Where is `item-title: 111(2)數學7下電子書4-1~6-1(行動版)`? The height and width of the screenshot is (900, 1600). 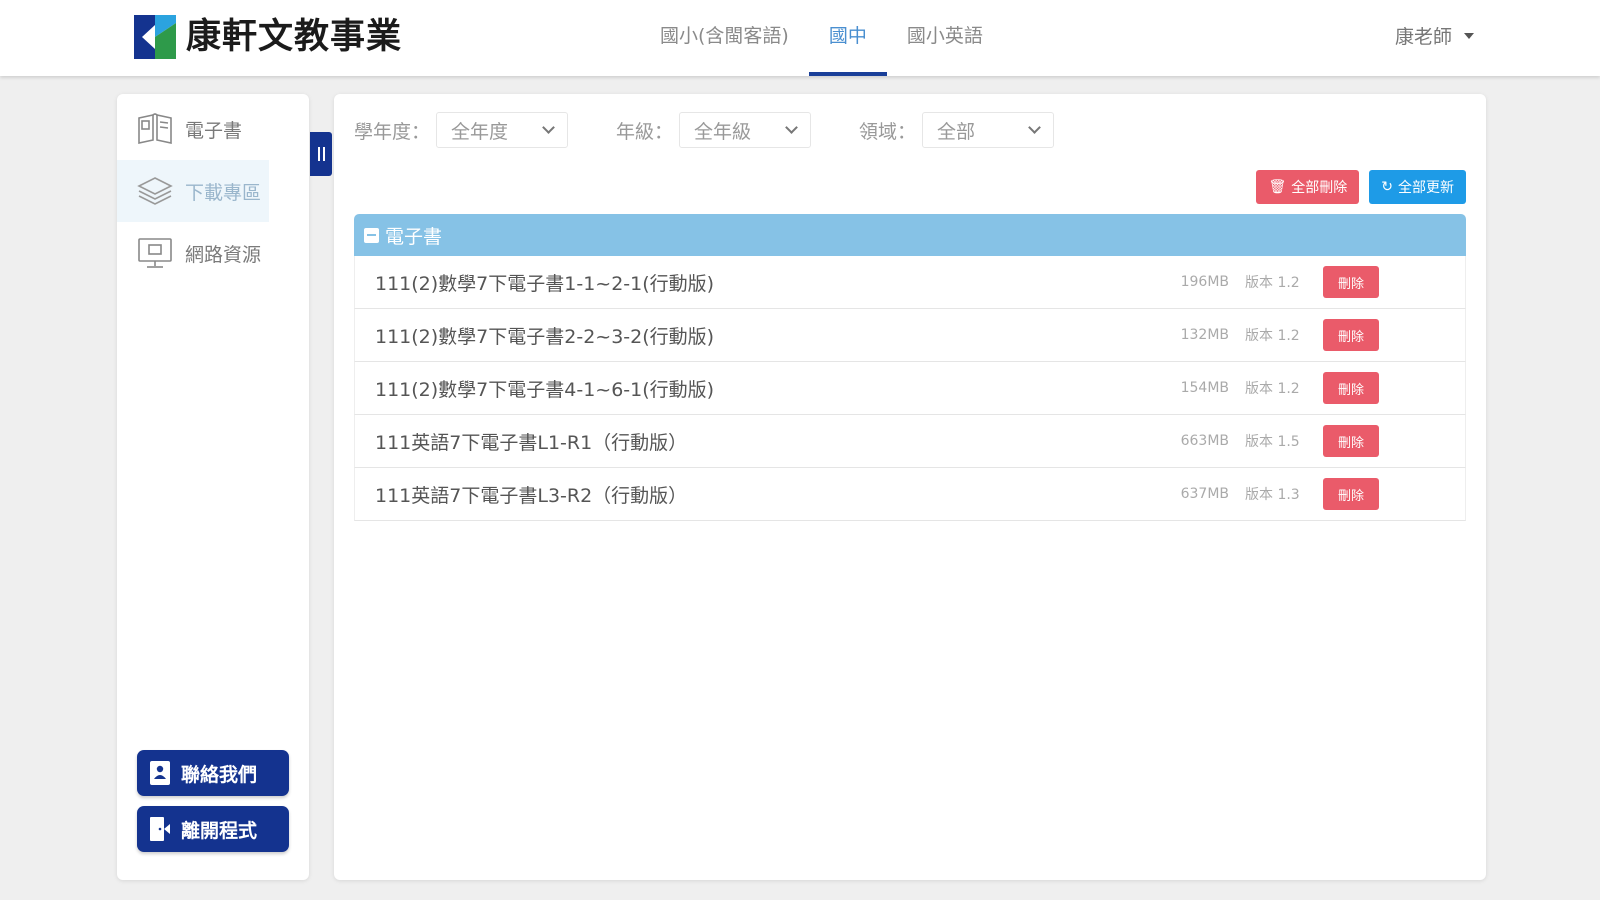 item-title: 111(2)數學7下電子書4-1~6-1(行動版) is located at coordinates (545, 389).